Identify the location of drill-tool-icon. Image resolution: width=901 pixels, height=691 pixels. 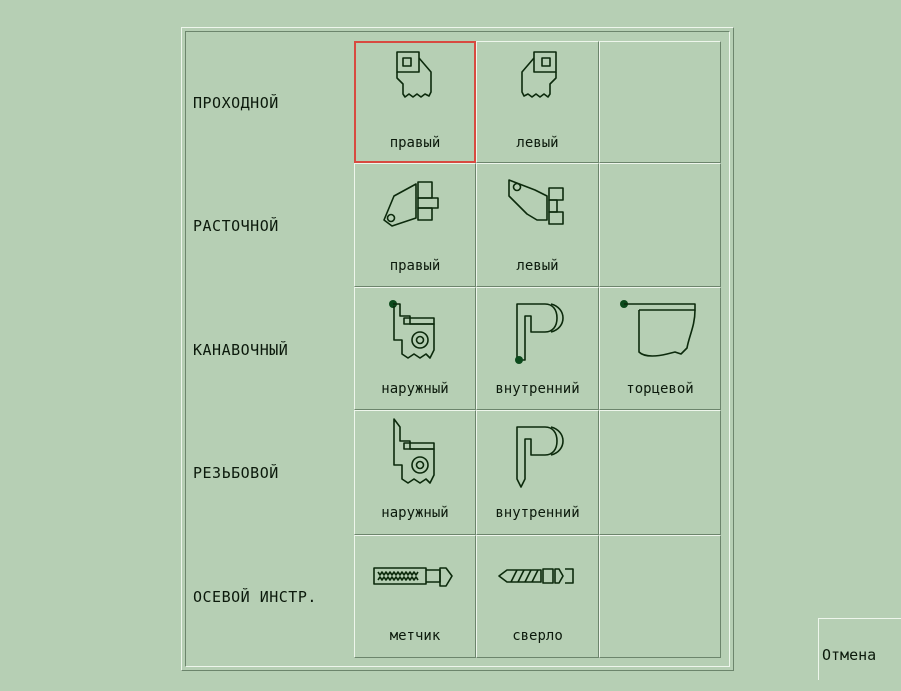
(535, 576).